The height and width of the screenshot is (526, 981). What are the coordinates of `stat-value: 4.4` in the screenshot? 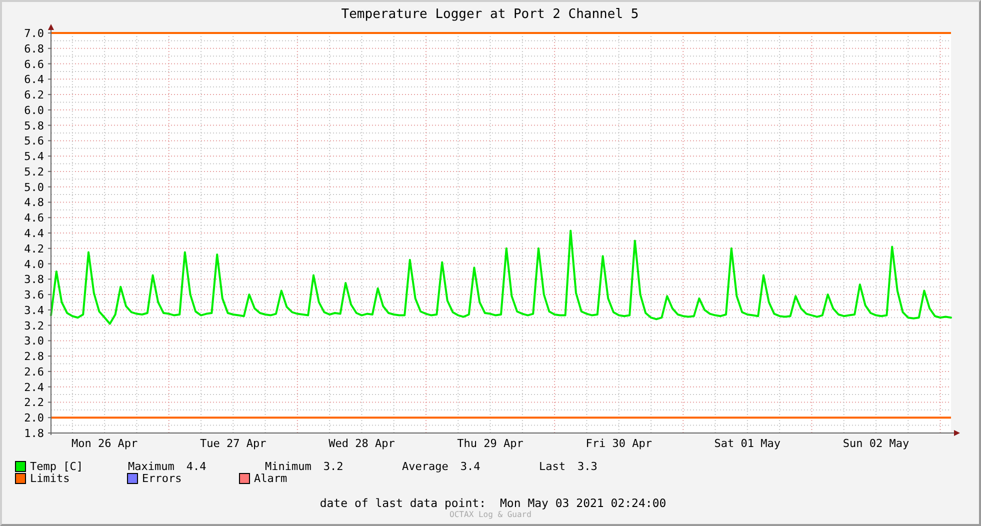 It's located at (196, 466).